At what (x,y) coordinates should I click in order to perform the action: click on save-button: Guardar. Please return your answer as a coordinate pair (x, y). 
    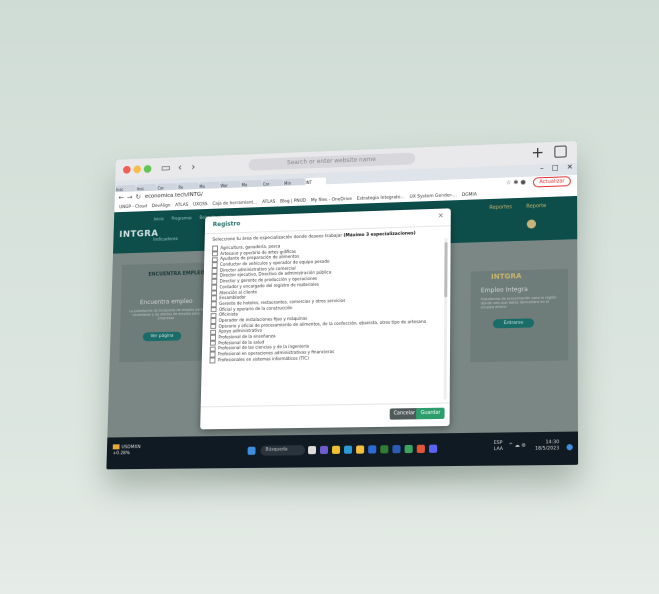
    Looking at the image, I should click on (430, 413).